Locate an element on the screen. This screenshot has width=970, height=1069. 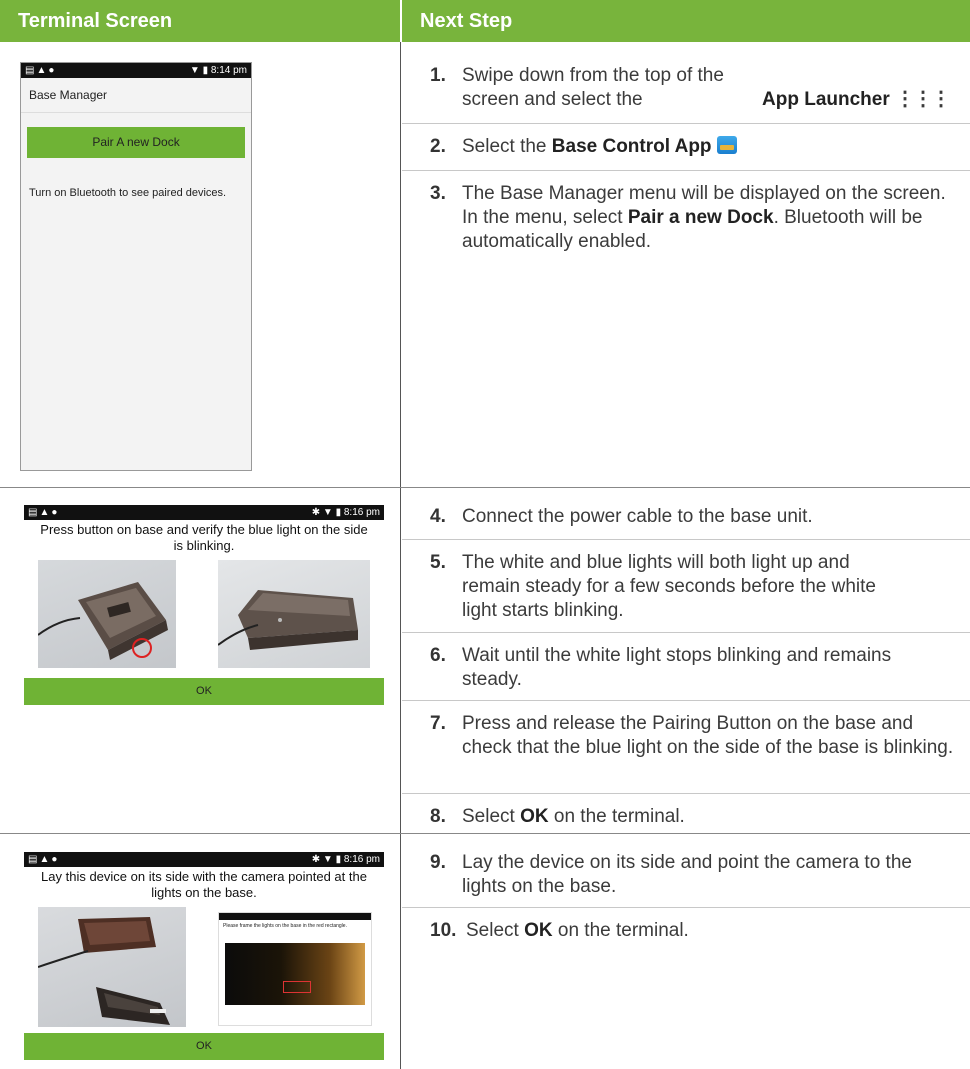
base-photo-right is located at coordinates (294, 614).